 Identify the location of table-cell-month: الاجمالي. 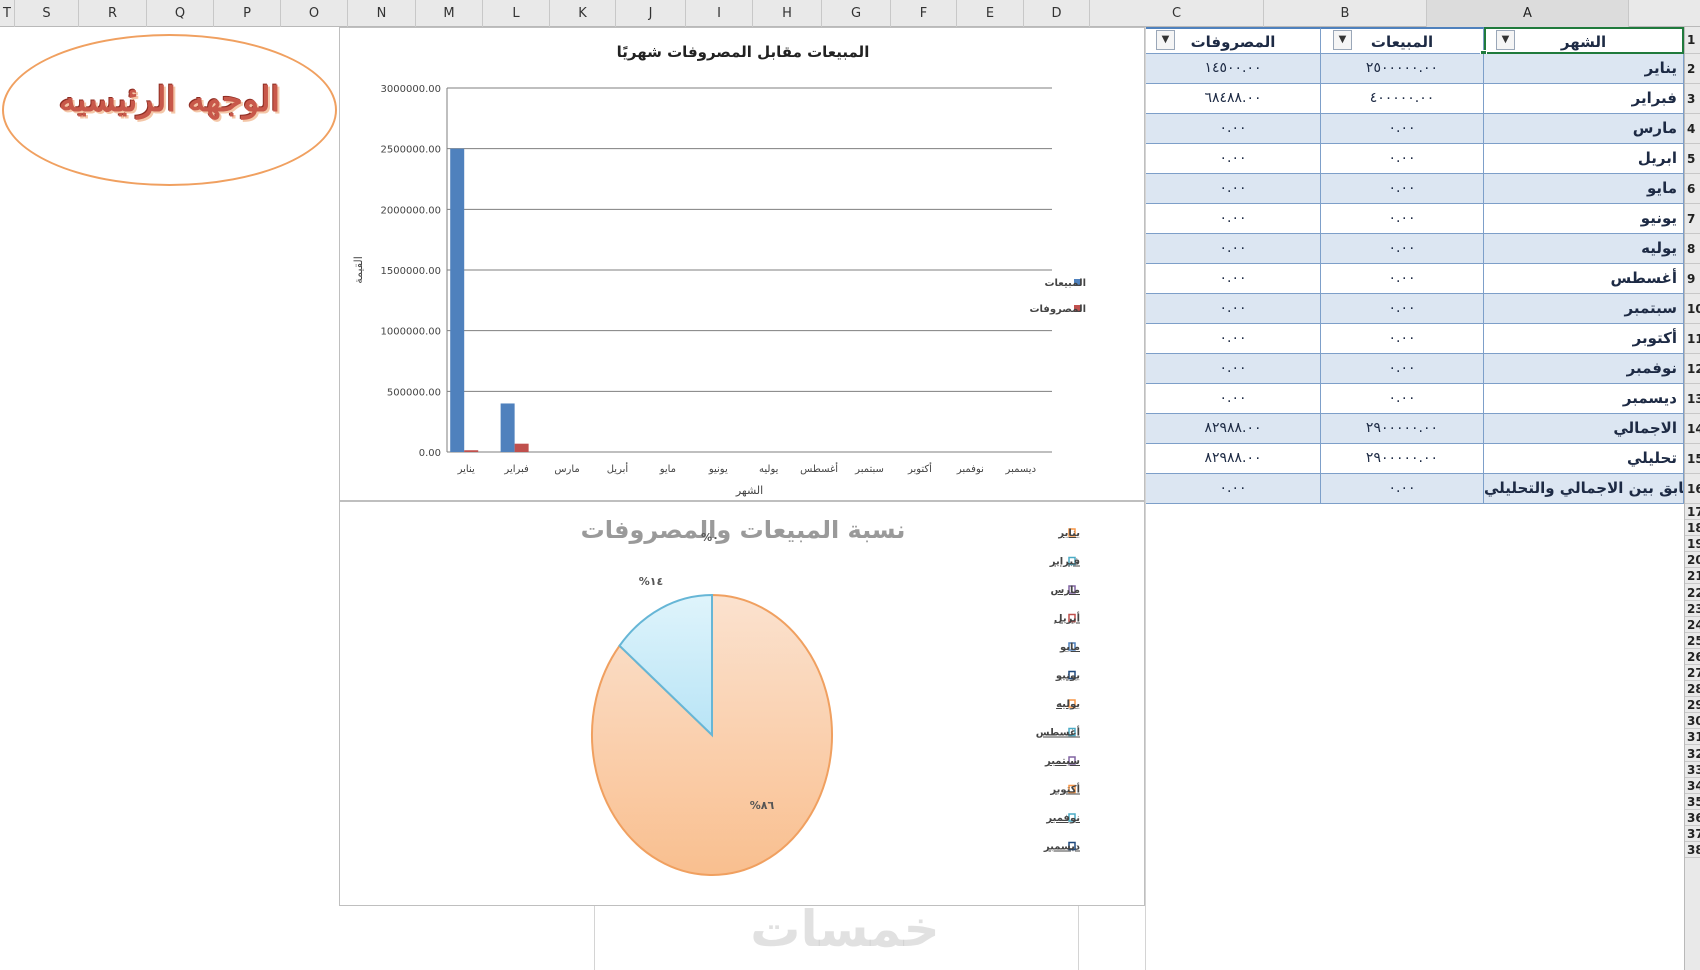
(1584, 429).